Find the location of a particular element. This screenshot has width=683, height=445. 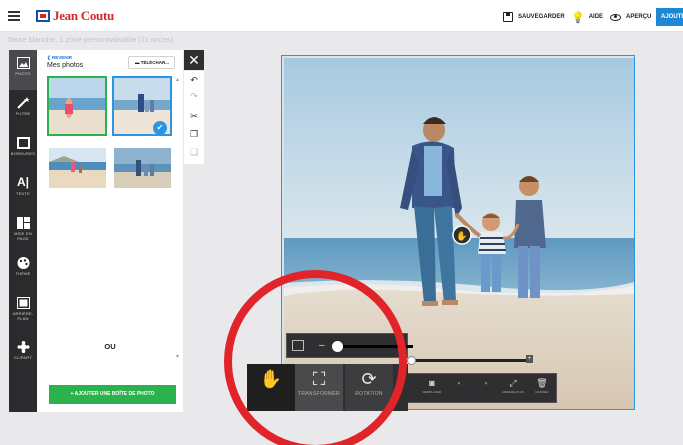

preview-button: APERÇU is located at coordinates (630, 17).